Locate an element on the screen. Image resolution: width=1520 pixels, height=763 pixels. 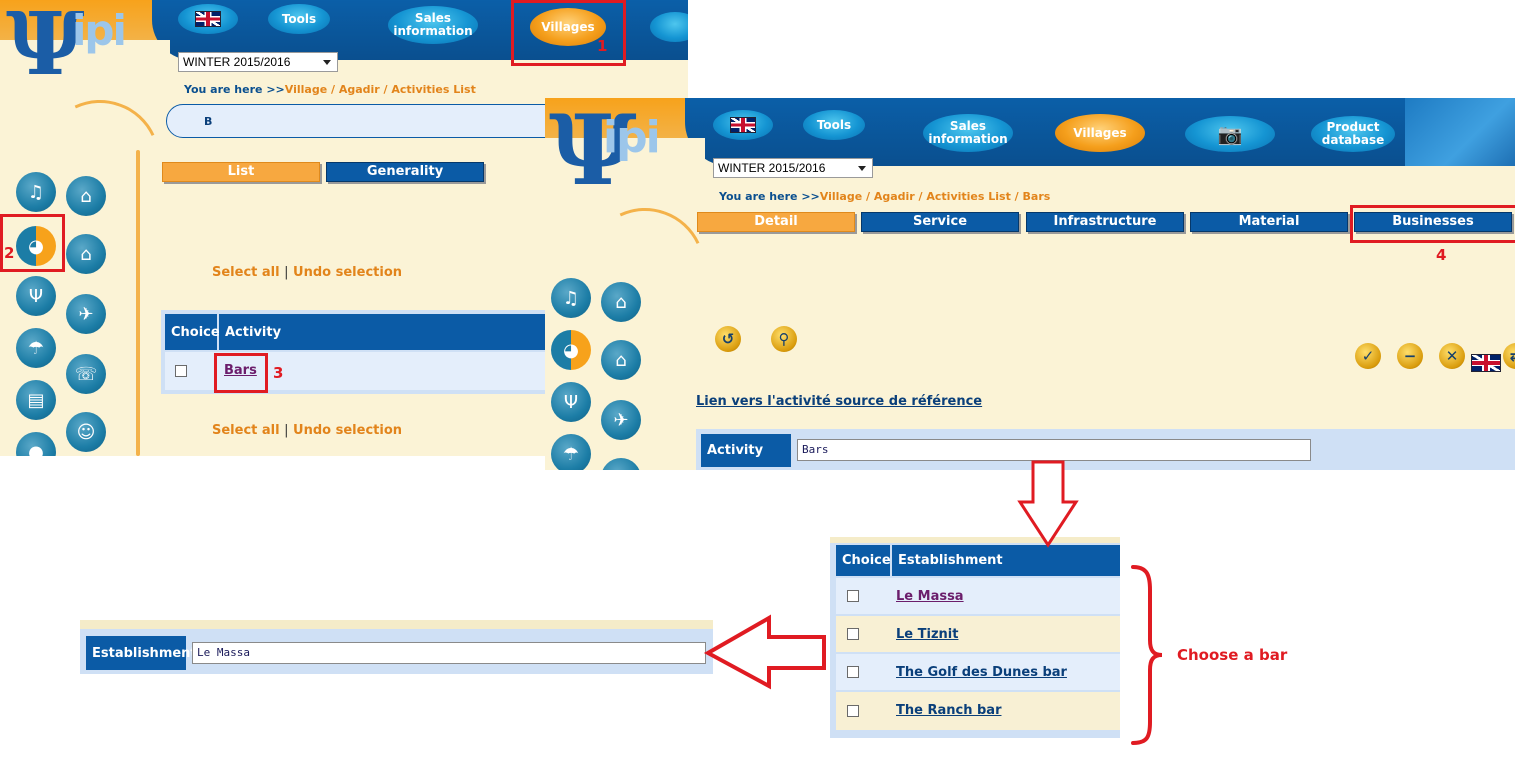
left-arrow-annotation is located at coordinates (764, 652).